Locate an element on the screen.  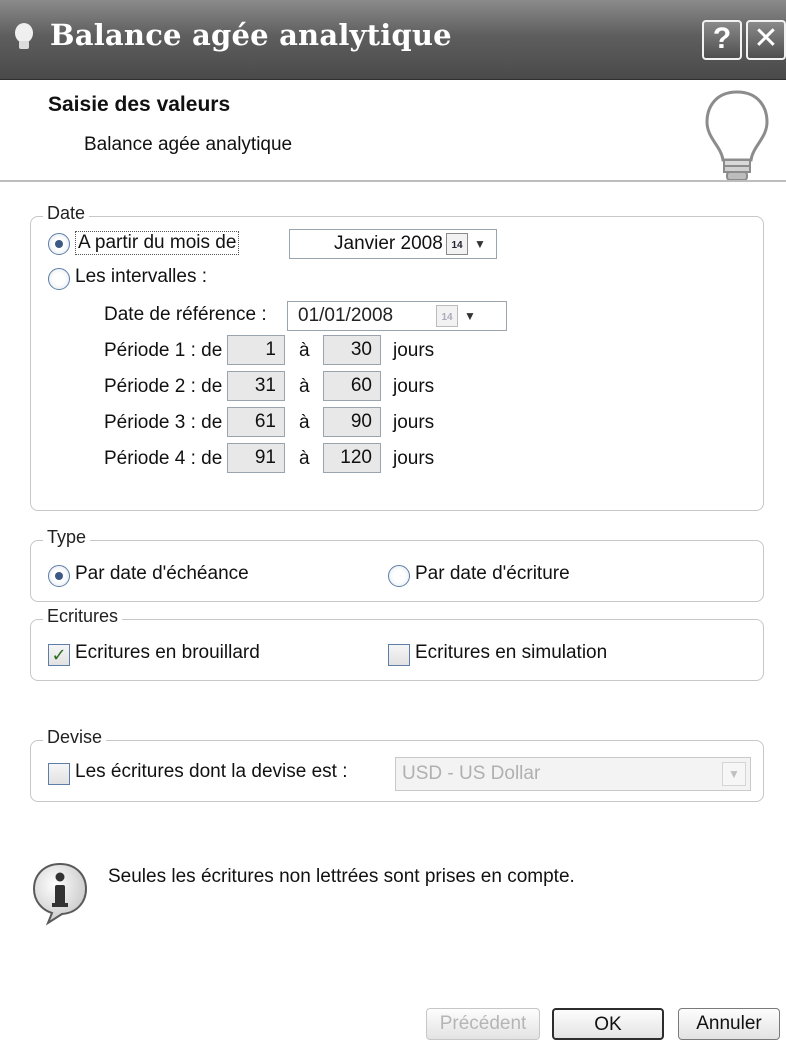
question-icon: ? is located at coordinates (722, 38).